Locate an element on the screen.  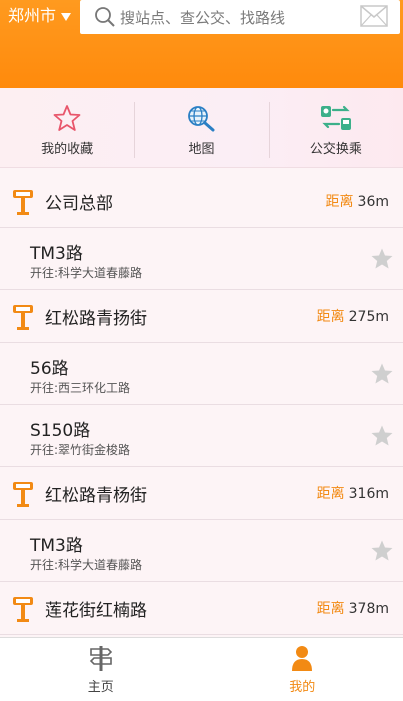
stop-distance: 距离 36m is located at coordinates (357, 201).